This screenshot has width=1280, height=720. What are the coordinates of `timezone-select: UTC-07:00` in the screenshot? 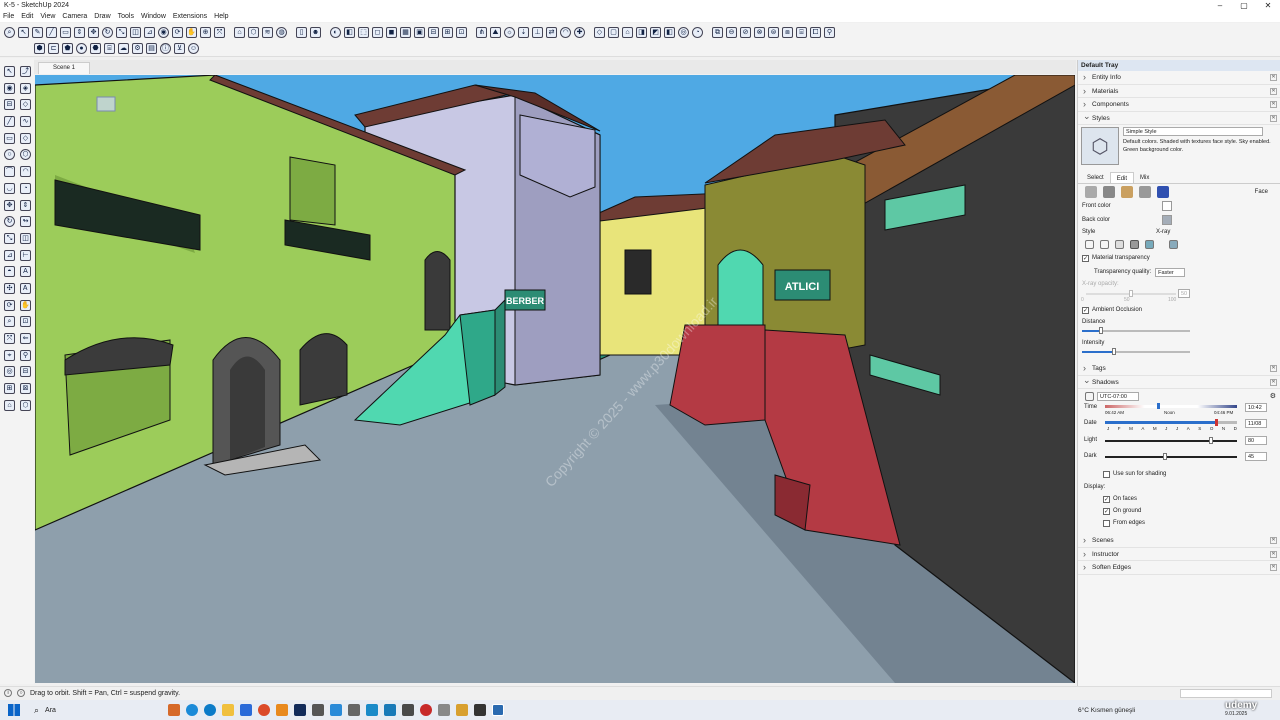 It's located at (1118, 396).